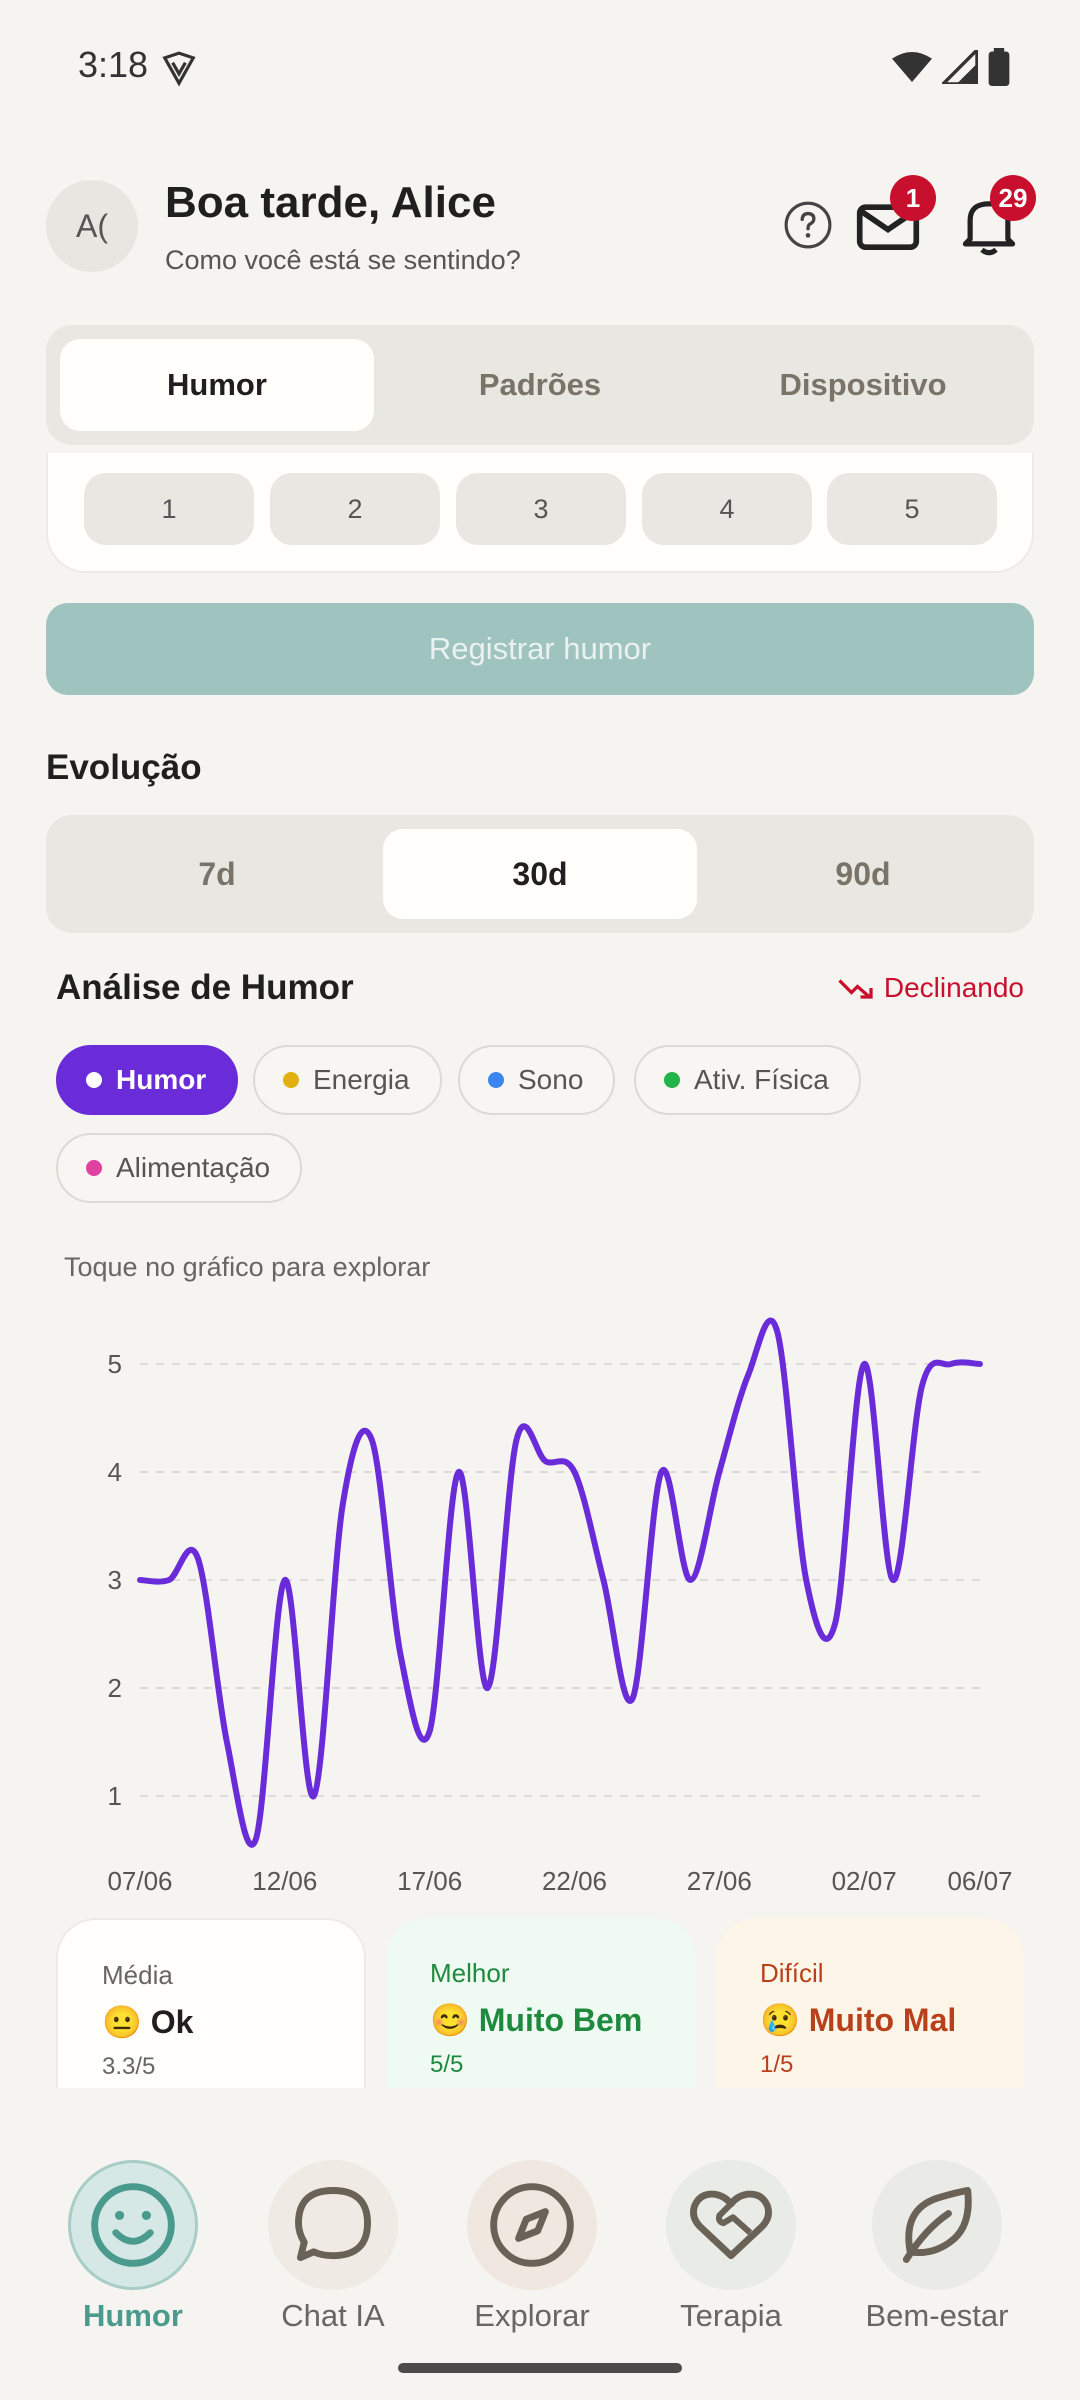 This screenshot has width=1080, height=2400. I want to click on chip-sono: Sono, so click(537, 1080).